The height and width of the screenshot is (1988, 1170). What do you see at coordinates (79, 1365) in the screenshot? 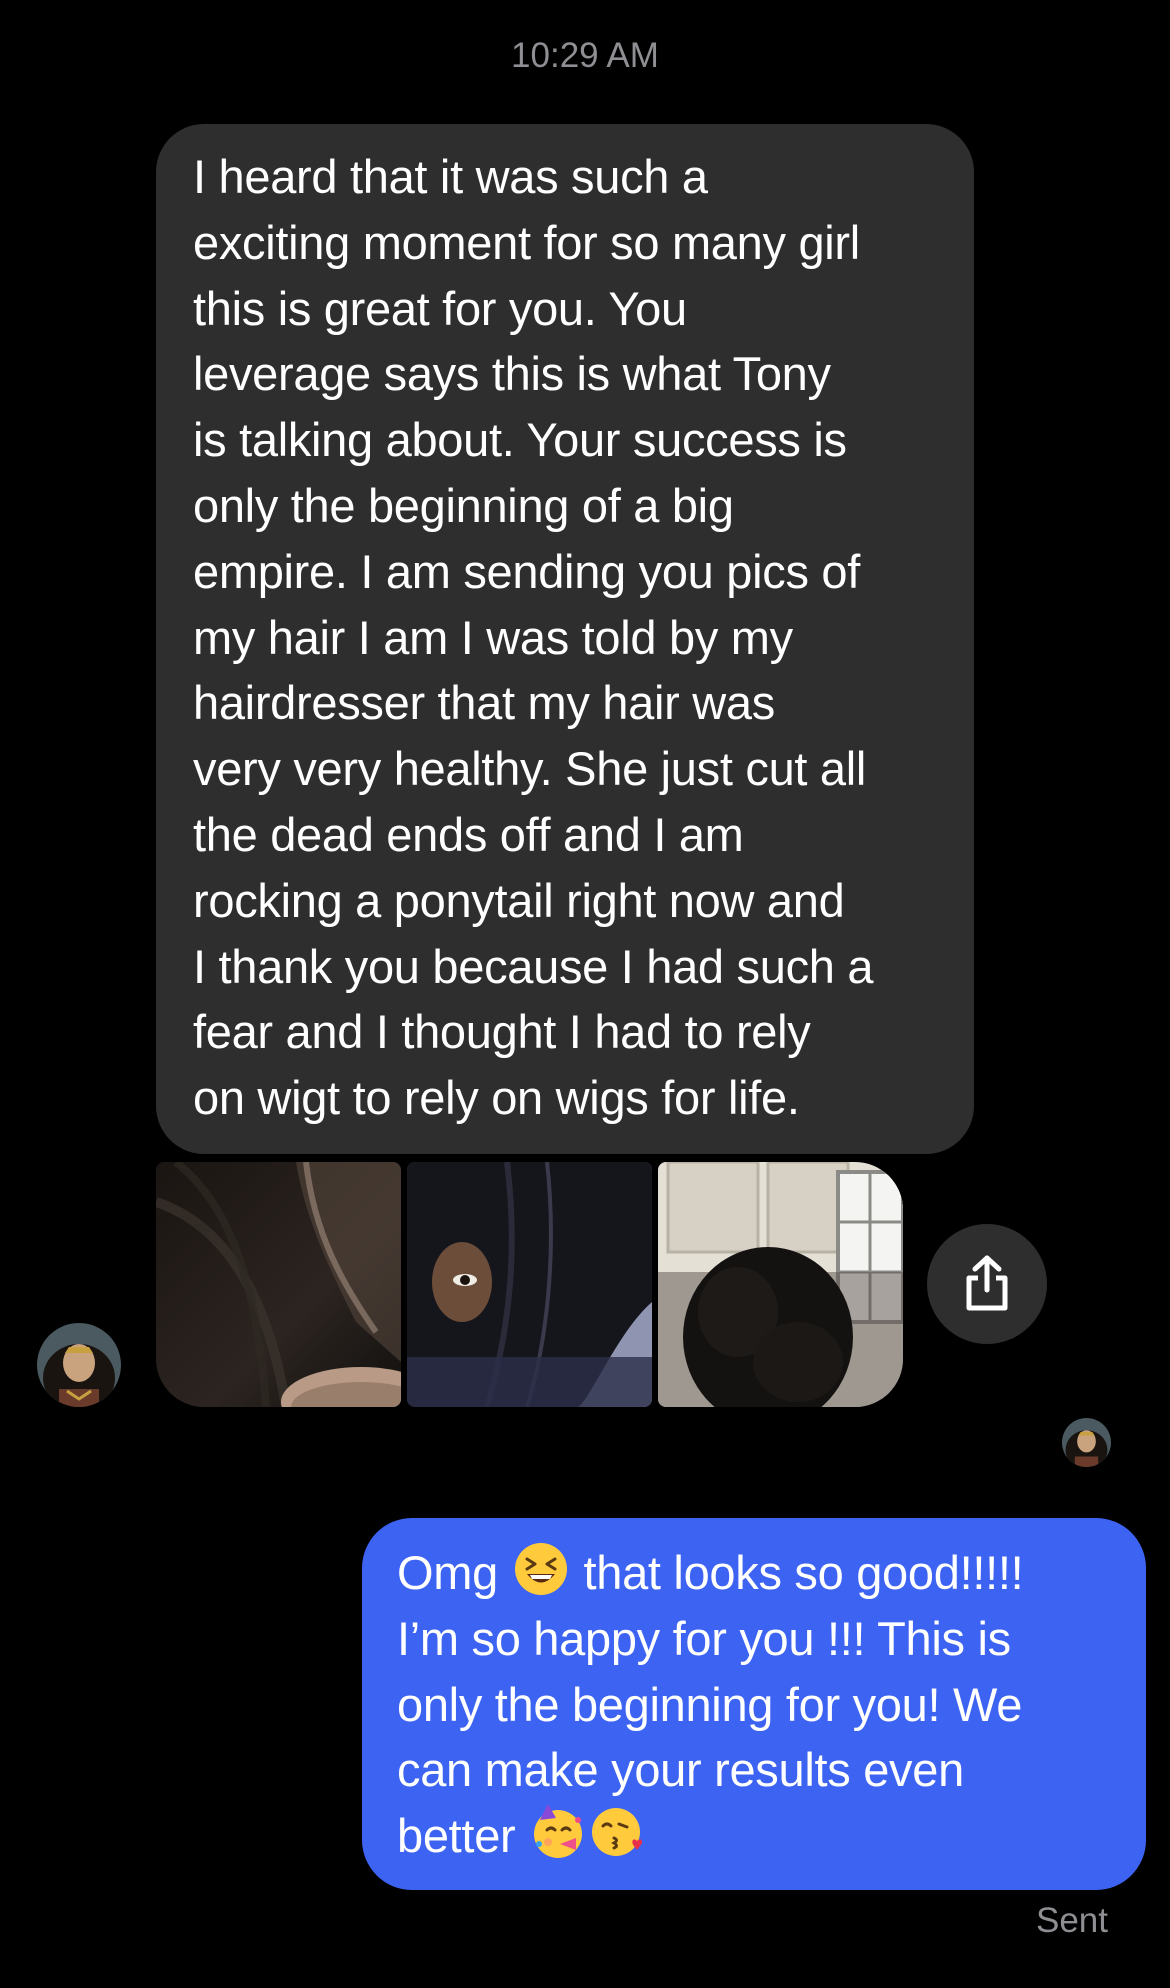
I see `sender-avatar` at bounding box center [79, 1365].